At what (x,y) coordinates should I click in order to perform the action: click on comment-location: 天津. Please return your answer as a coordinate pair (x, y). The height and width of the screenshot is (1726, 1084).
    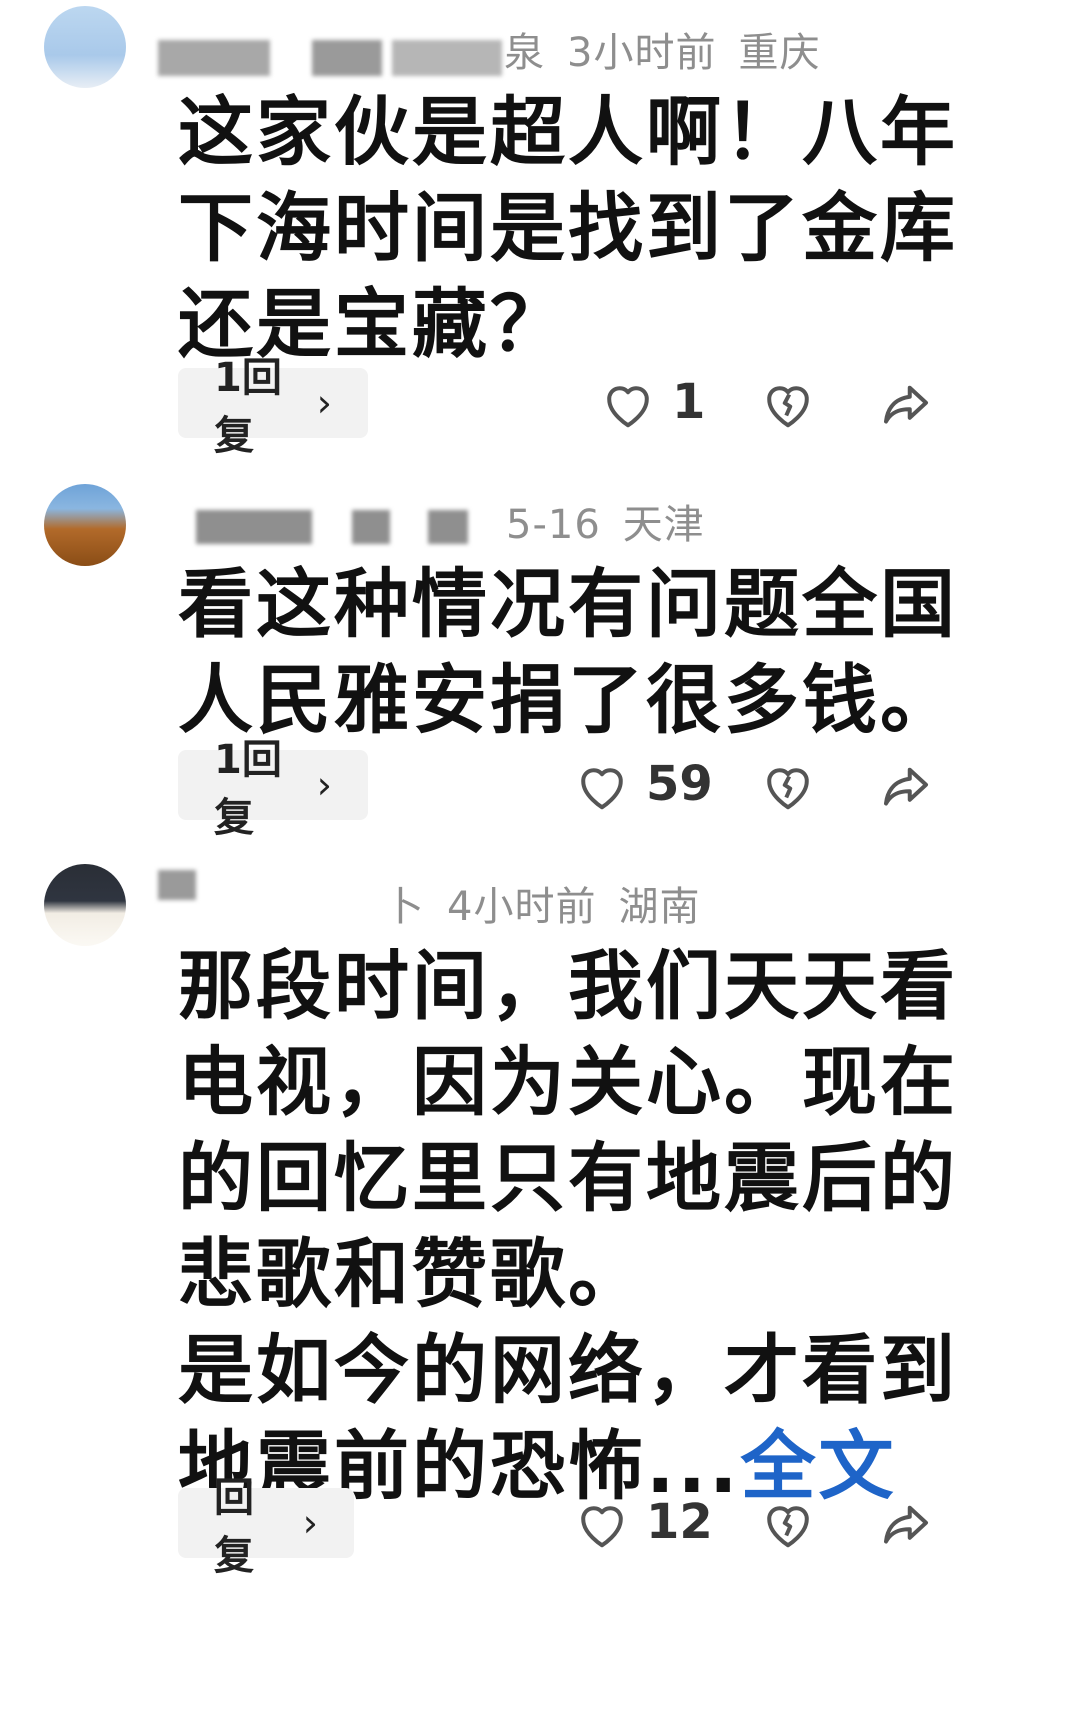
    Looking at the image, I should click on (663, 525).